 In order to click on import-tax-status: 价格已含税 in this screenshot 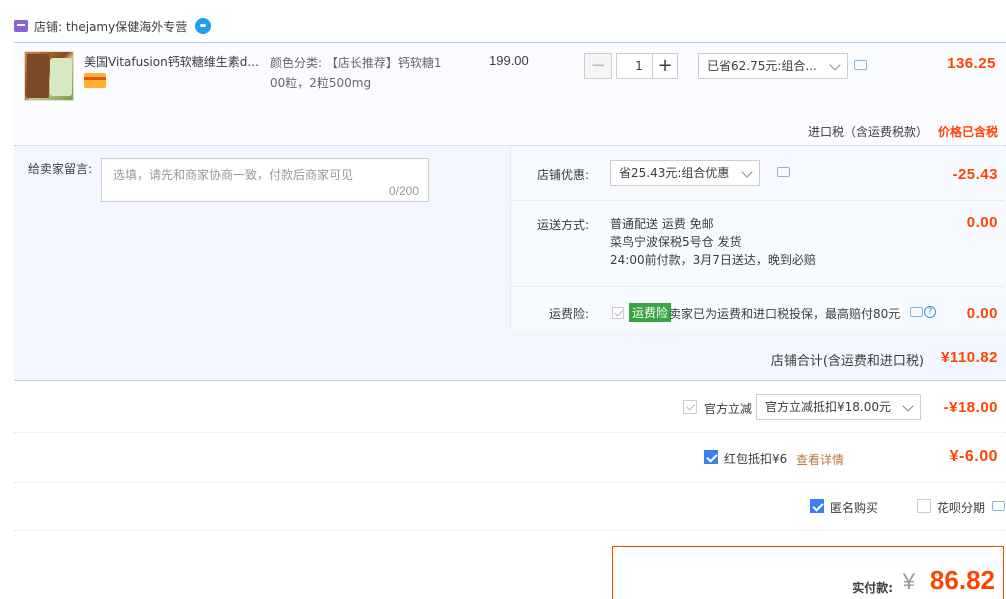, I will do `click(968, 132)`.